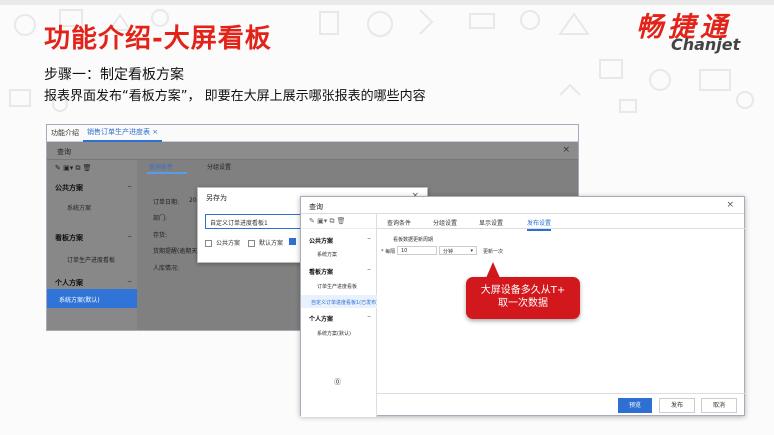  What do you see at coordinates (417, 250) in the screenshot?
I see `interval-value-input: 10` at bounding box center [417, 250].